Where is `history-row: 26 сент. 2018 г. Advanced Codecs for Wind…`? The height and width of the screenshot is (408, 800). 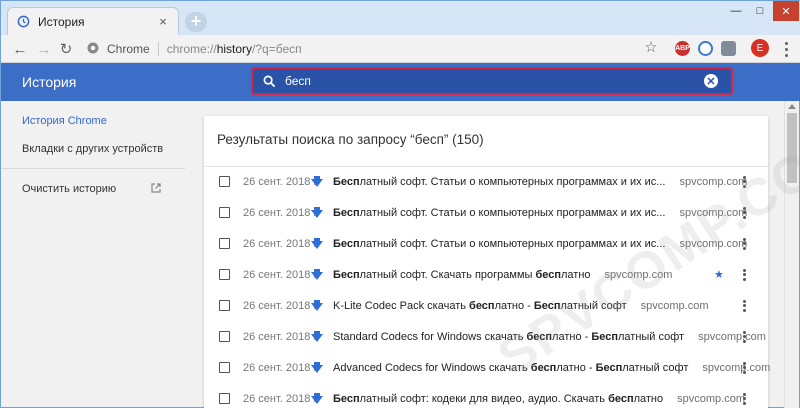
history-row: 26 сент. 2018 г. Advanced Codecs for Wind… is located at coordinates (487, 367).